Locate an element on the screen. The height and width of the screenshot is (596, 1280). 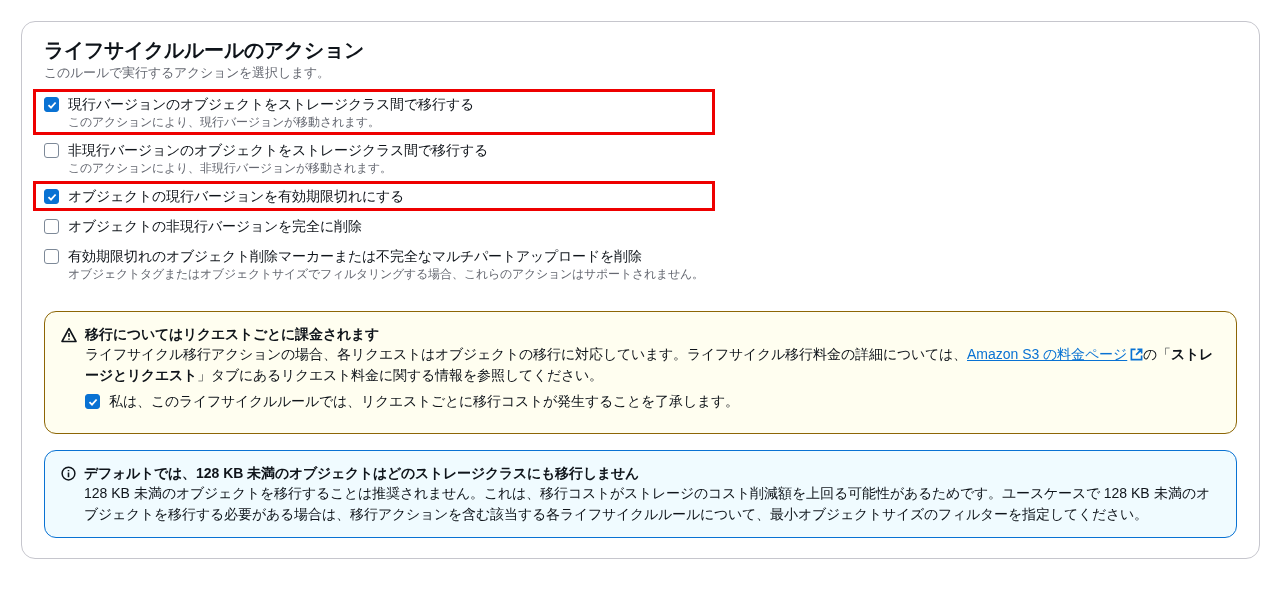
option-label: オブジェクトの現行バージョンを有効期限切れにする is located at coordinates (236, 196).